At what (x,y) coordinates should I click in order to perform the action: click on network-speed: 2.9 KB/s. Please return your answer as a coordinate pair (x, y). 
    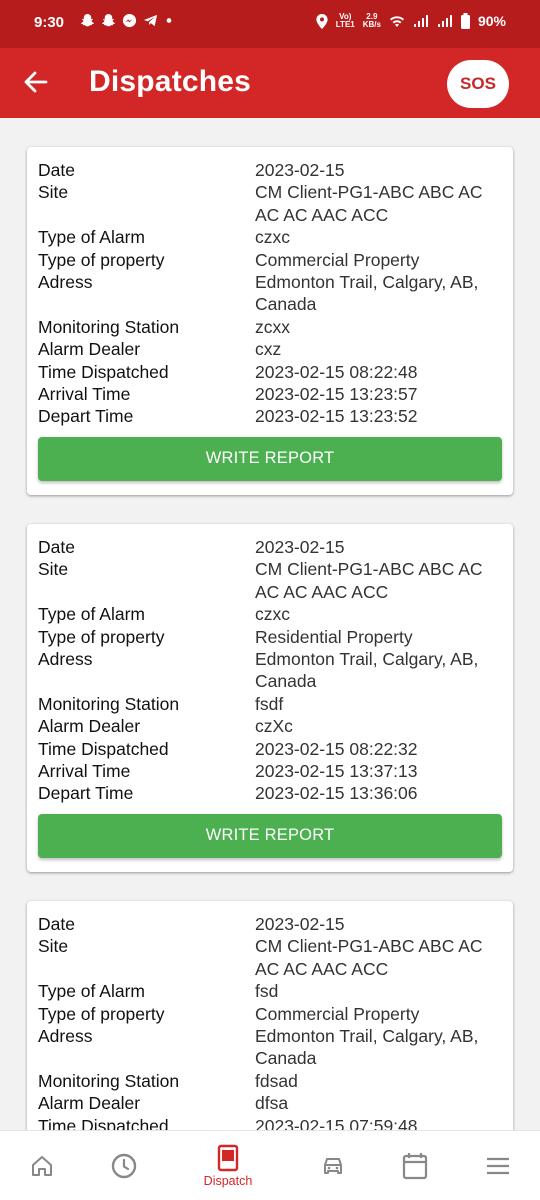
    Looking at the image, I should click on (371, 20).